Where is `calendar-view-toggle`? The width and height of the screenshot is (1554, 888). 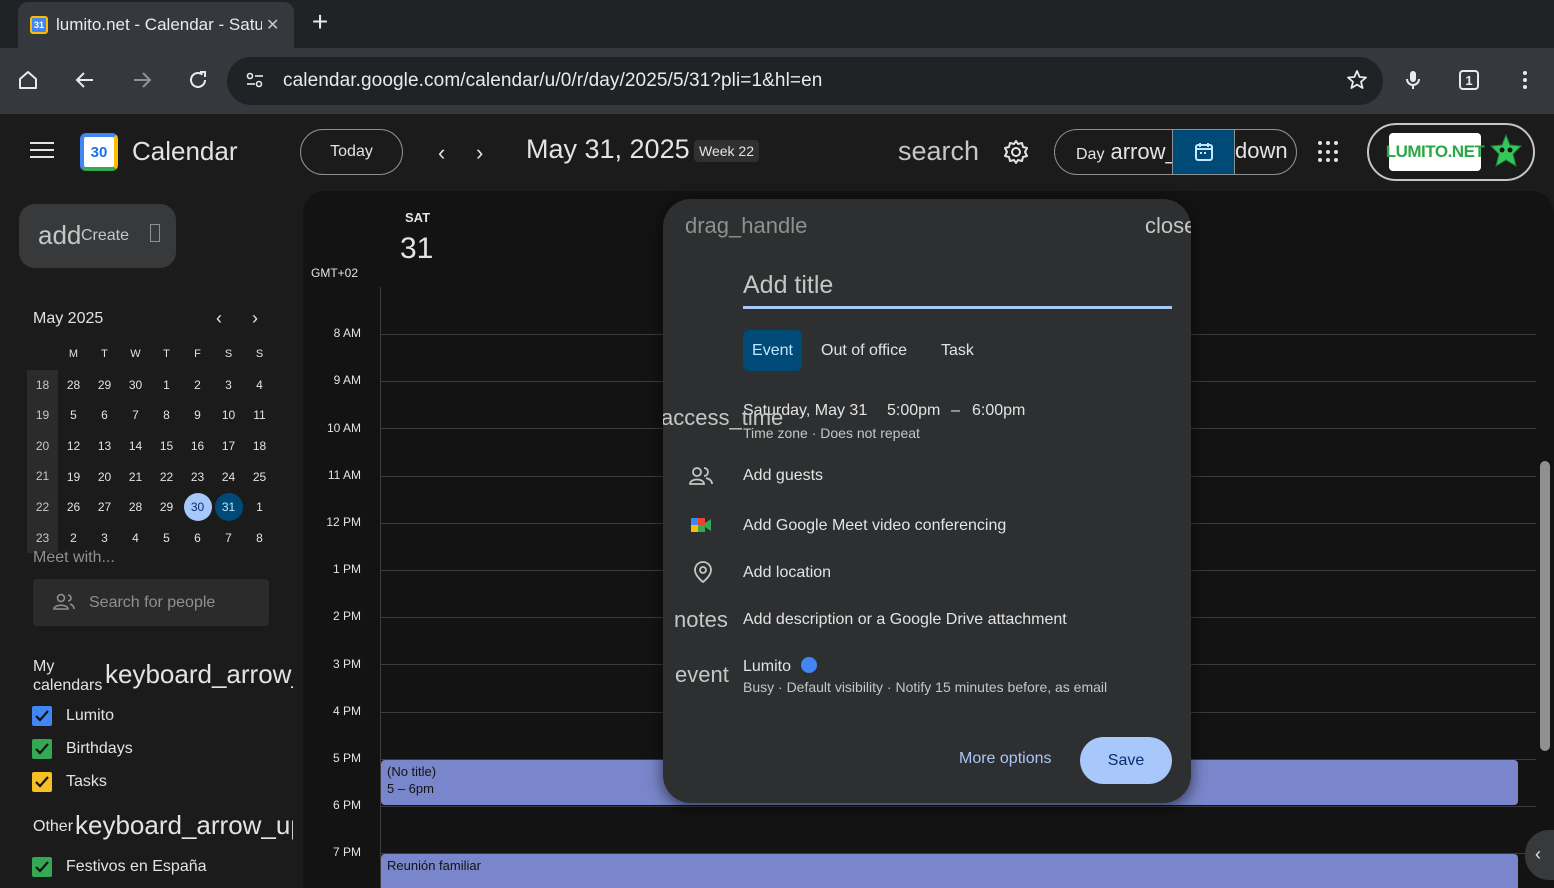
calendar-view-toggle is located at coordinates (1203, 152).